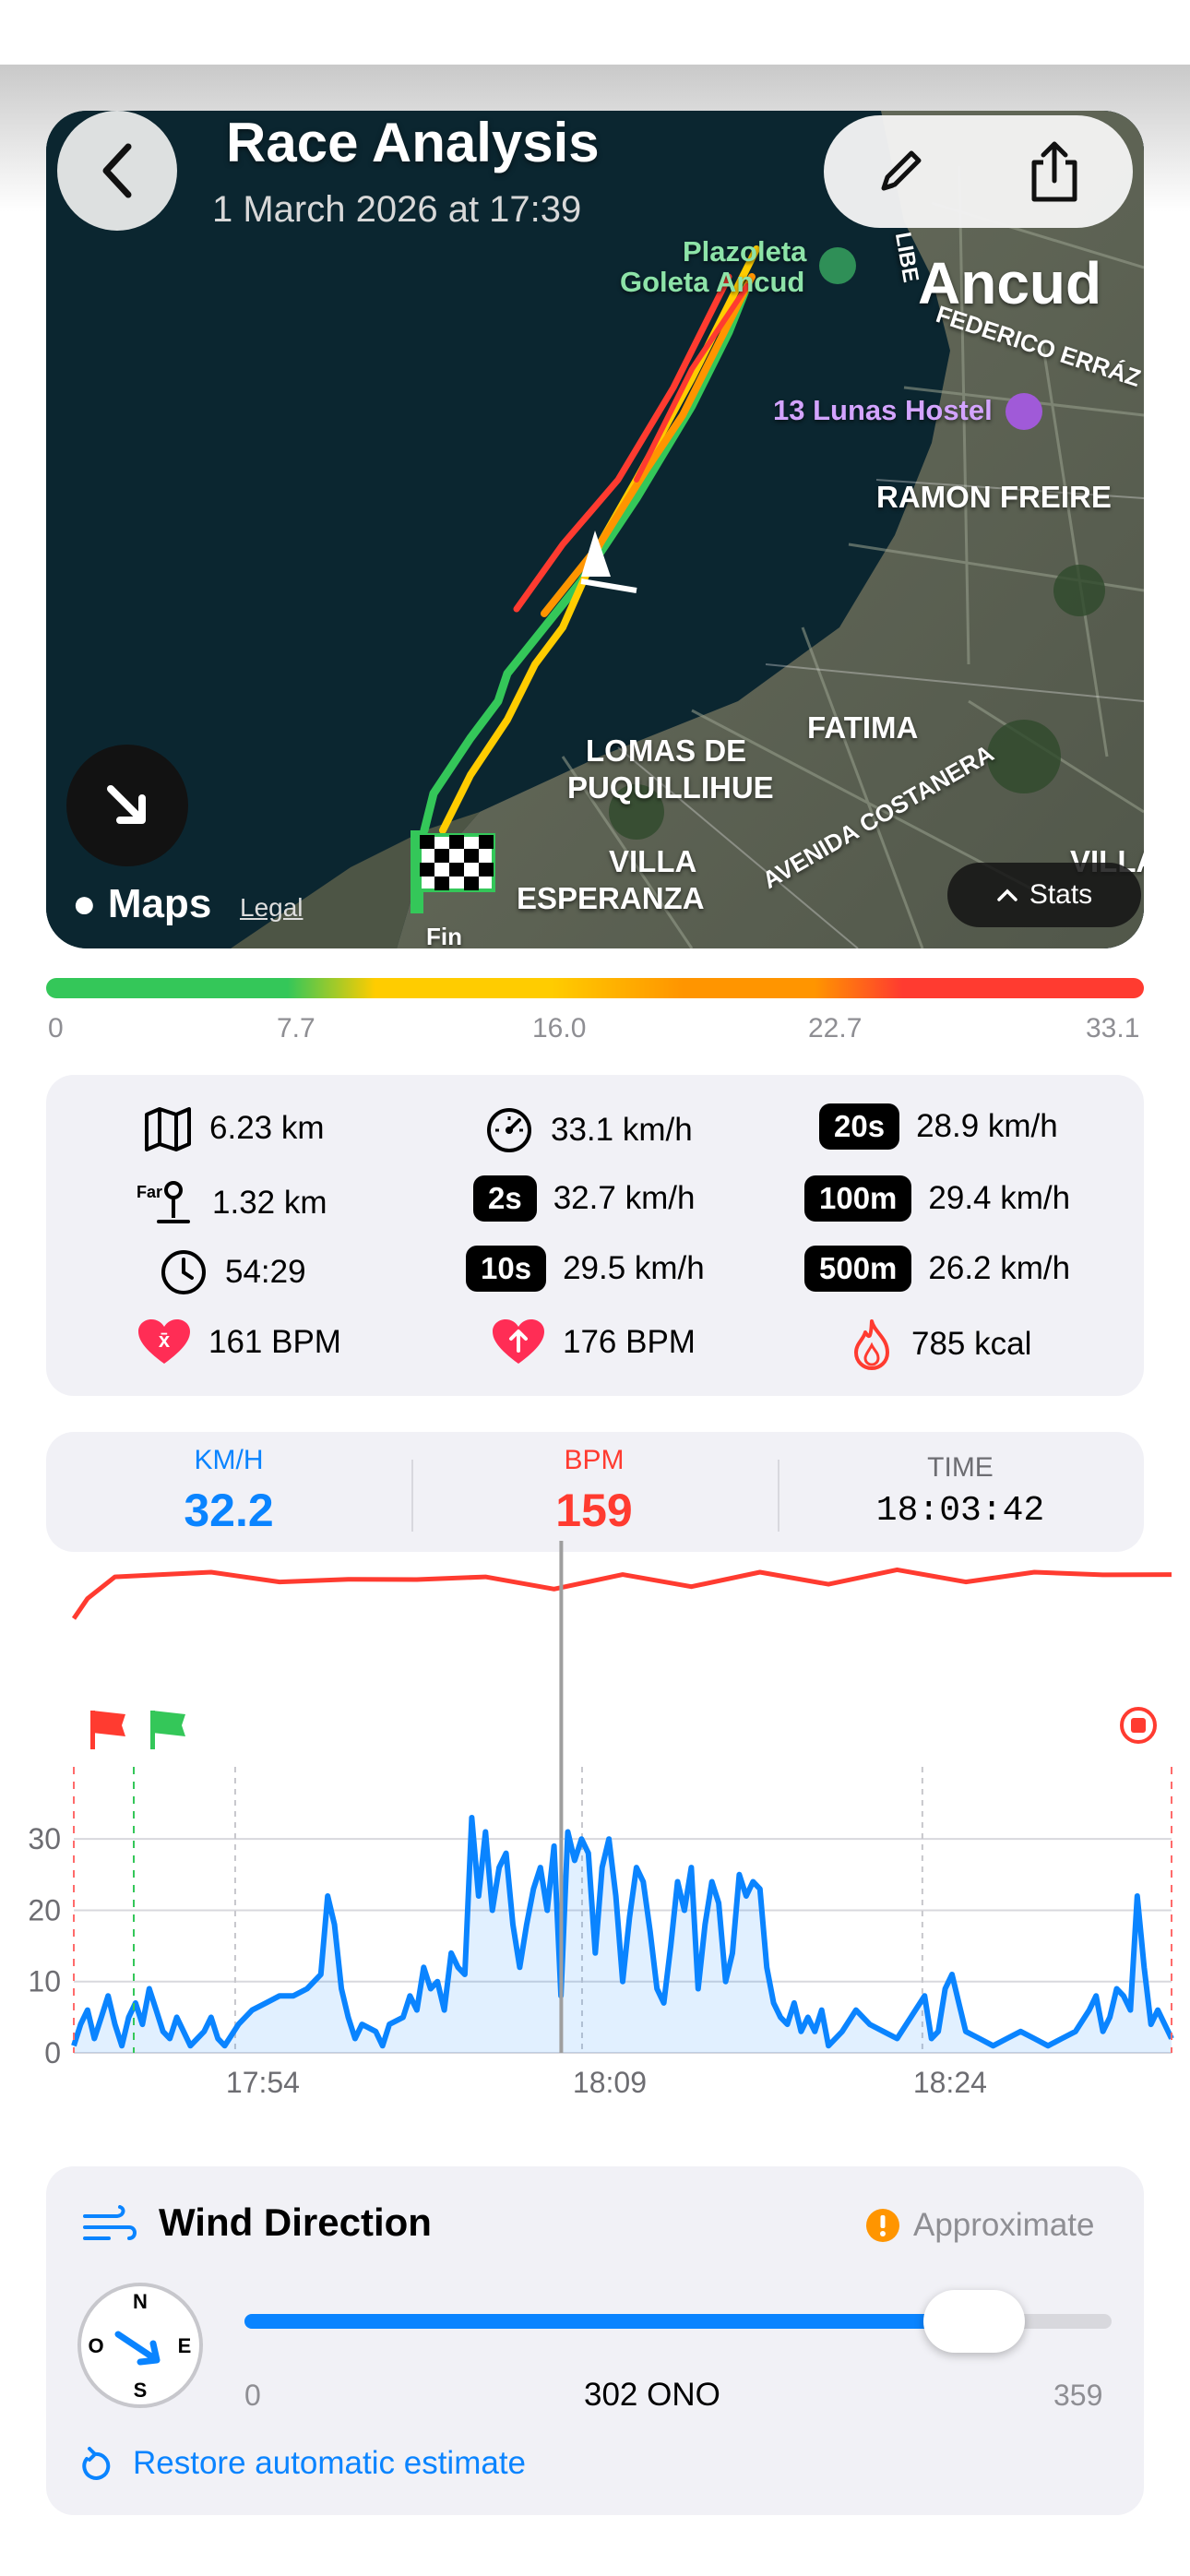  I want to click on stats-button: Stats, so click(1044, 895).